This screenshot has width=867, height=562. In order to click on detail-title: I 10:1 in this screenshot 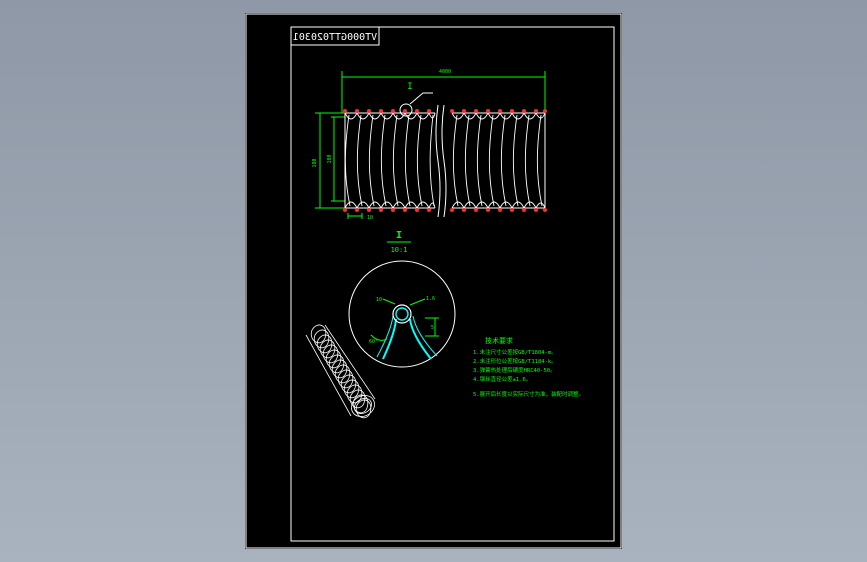, I will do `click(399, 242)`.